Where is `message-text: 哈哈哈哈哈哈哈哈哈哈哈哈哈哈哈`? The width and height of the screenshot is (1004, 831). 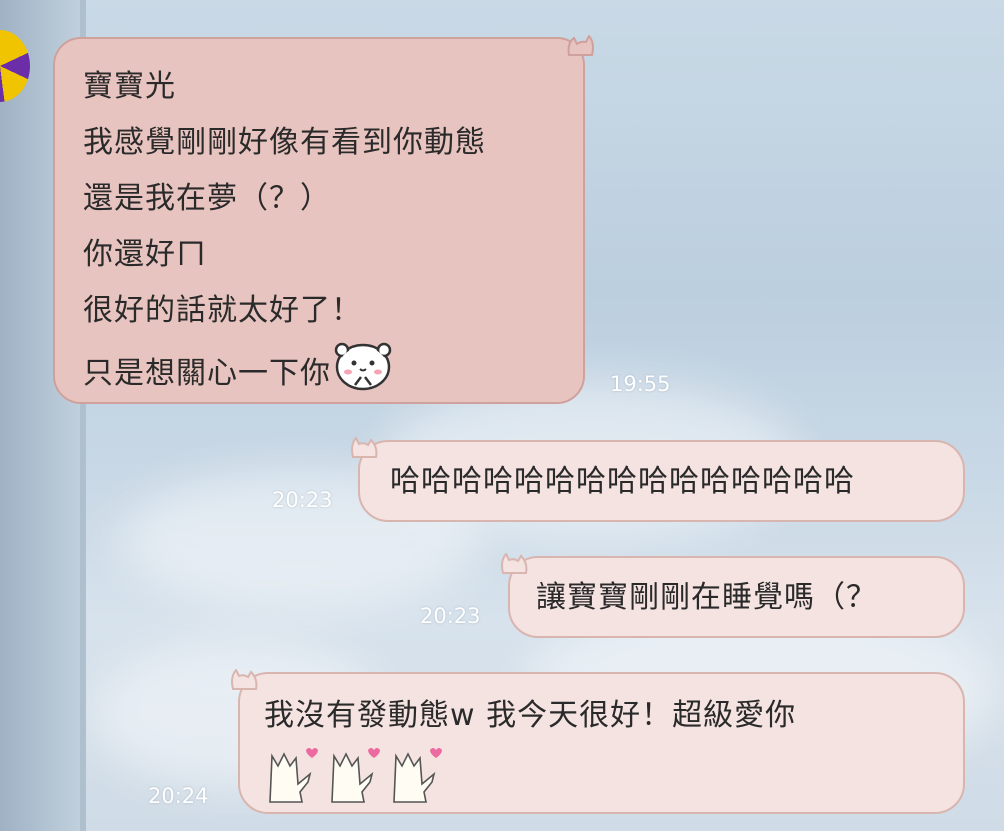
message-text: 哈哈哈哈哈哈哈哈哈哈哈哈哈哈哈 is located at coordinates (622, 481).